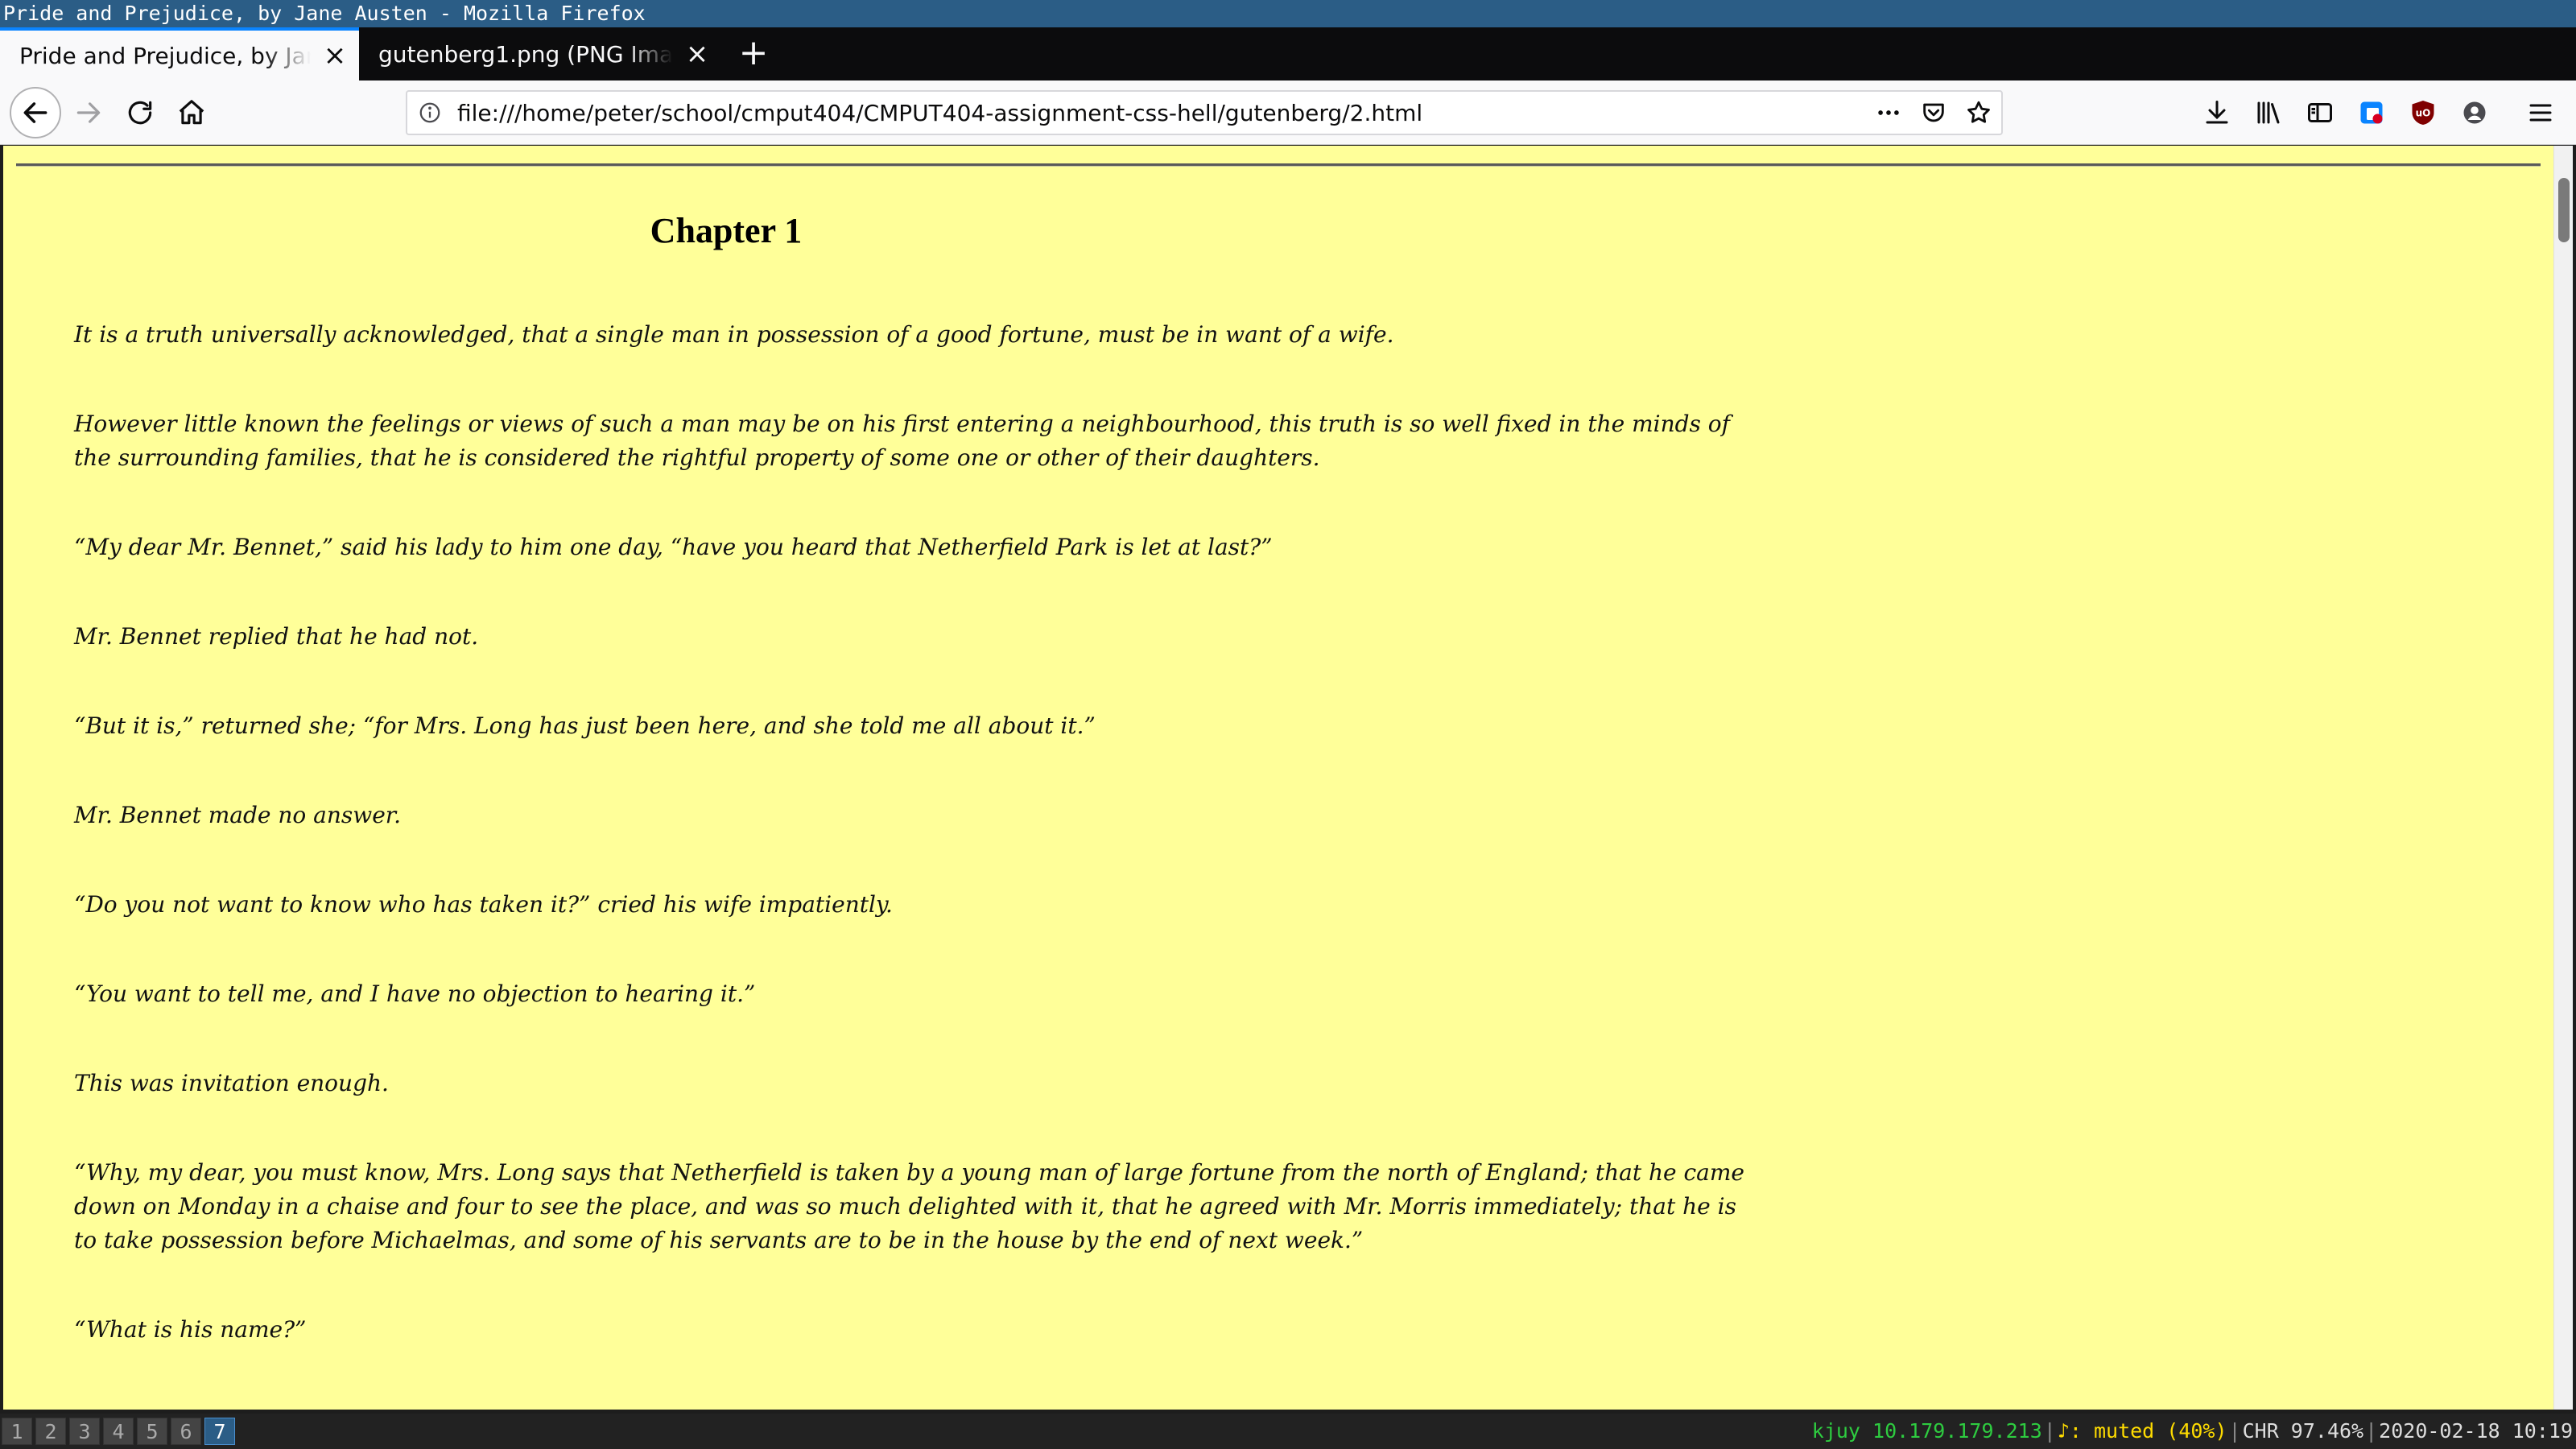 This screenshot has height=1449, width=2576. I want to click on tab-label: Pride and Prejudice, by Jane Austen, so click(165, 55).